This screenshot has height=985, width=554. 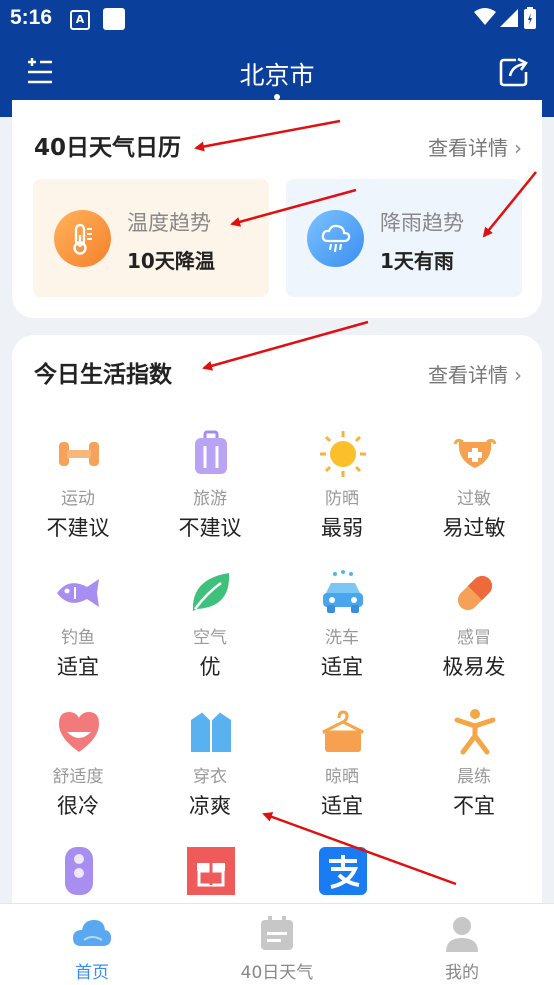 What do you see at coordinates (277, 19) in the screenshot?
I see `status-bar: 5:16 A` at bounding box center [277, 19].